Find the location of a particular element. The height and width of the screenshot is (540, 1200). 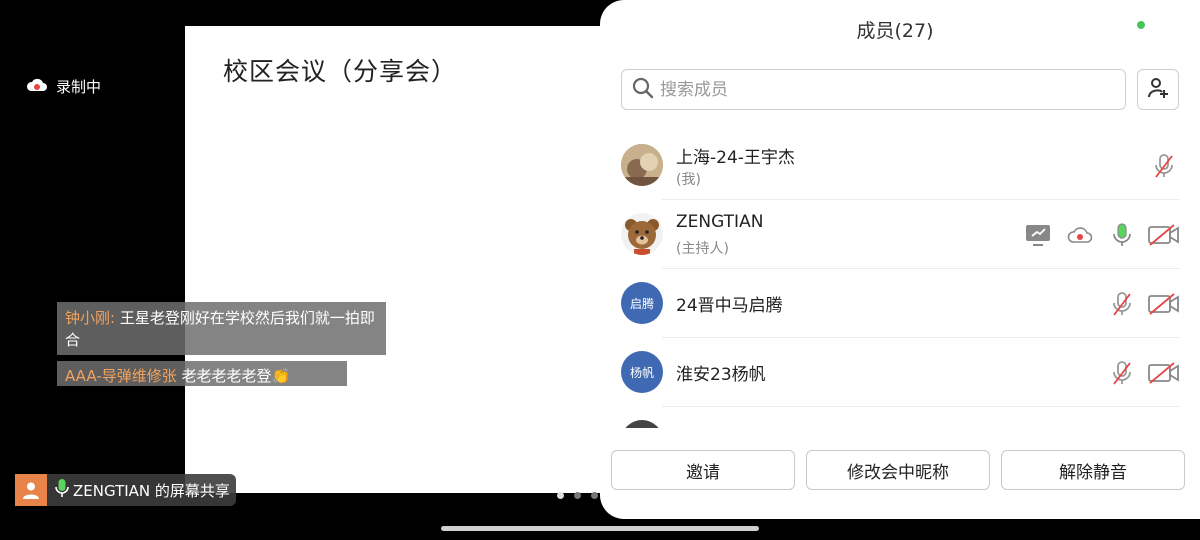

member-row is located at coordinates (900, 417).